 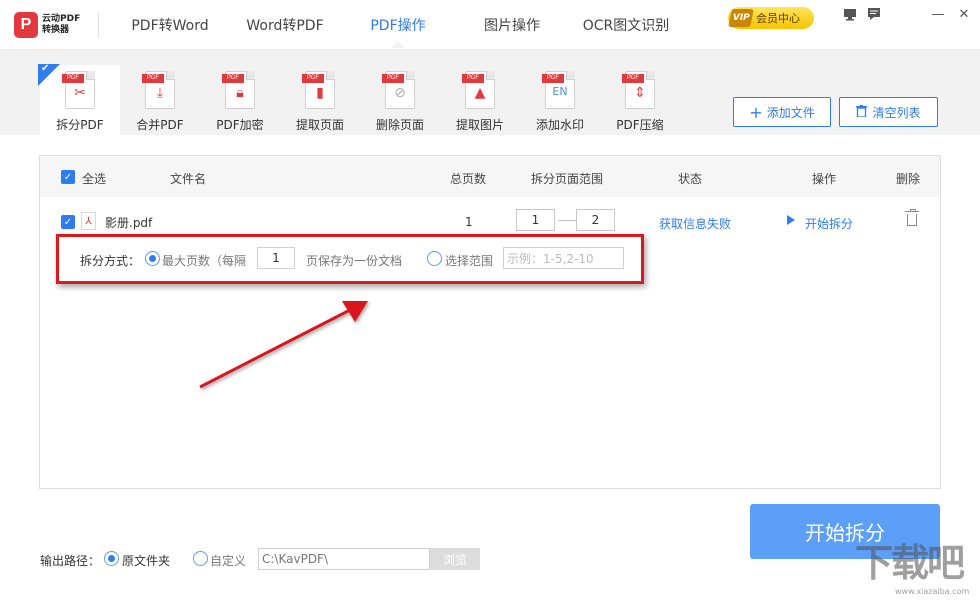 What do you see at coordinates (26, 25) in the screenshot?
I see `logo-mark: P` at bounding box center [26, 25].